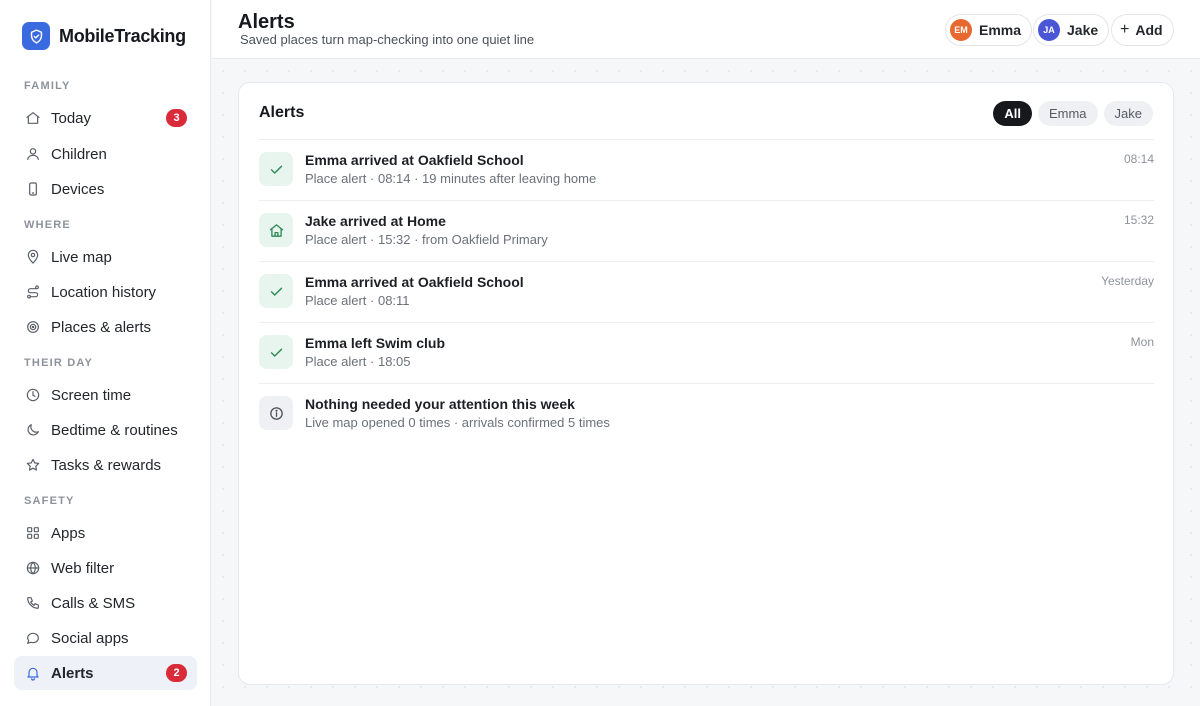 This screenshot has width=1200, height=706. I want to click on info-icon, so click(276, 413).